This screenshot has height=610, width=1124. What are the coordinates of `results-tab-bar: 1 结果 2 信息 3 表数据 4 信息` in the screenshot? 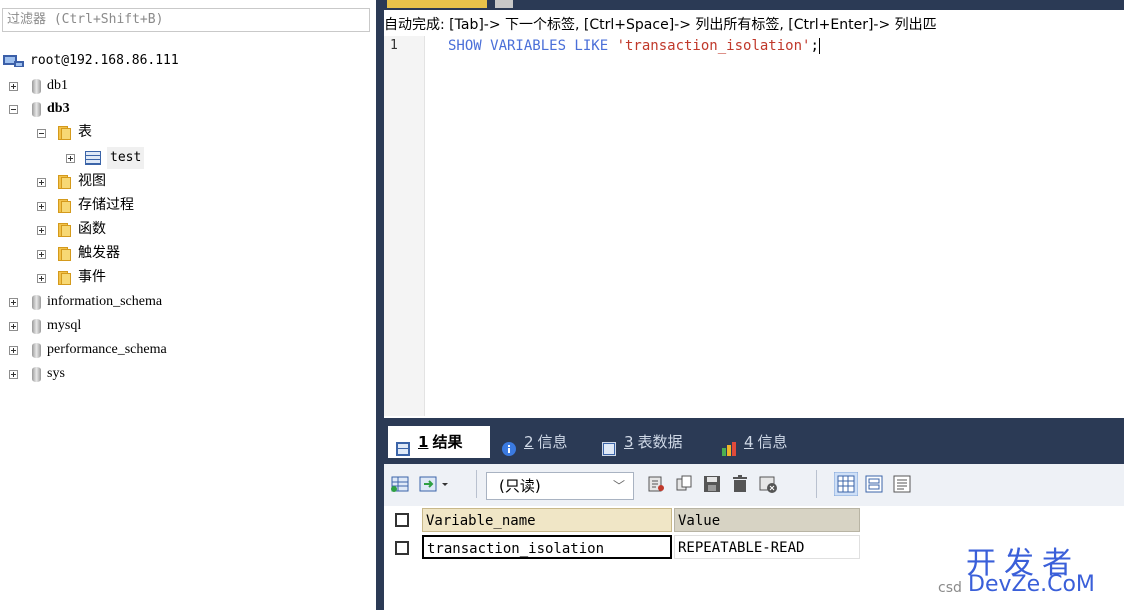 It's located at (754, 441).